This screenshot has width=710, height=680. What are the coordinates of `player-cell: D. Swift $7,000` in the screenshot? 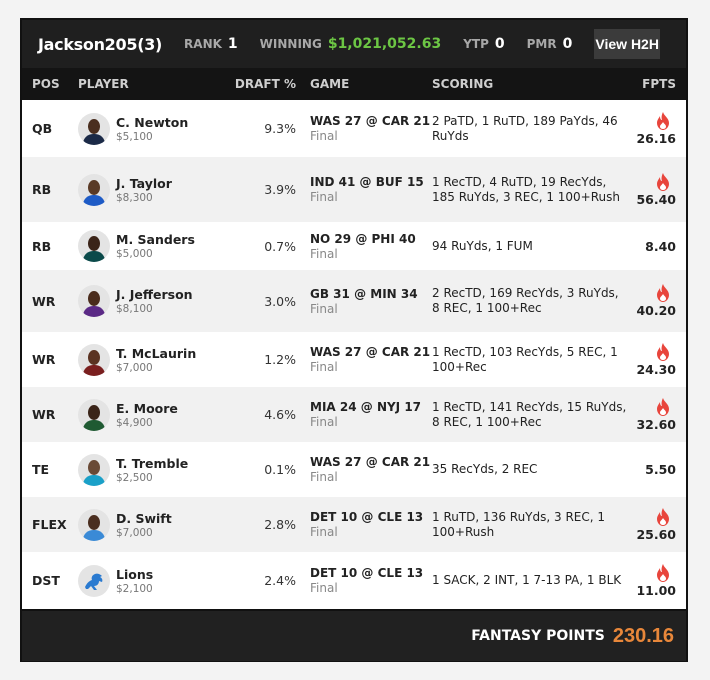 It's located at (152, 524).